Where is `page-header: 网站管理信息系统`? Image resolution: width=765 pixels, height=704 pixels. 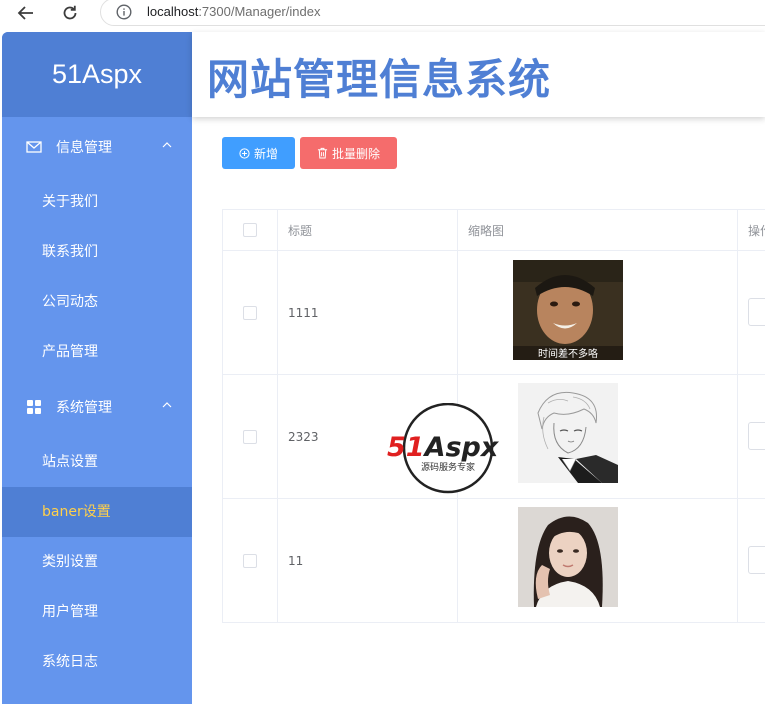
page-header: 网站管理信息系统 is located at coordinates (478, 74).